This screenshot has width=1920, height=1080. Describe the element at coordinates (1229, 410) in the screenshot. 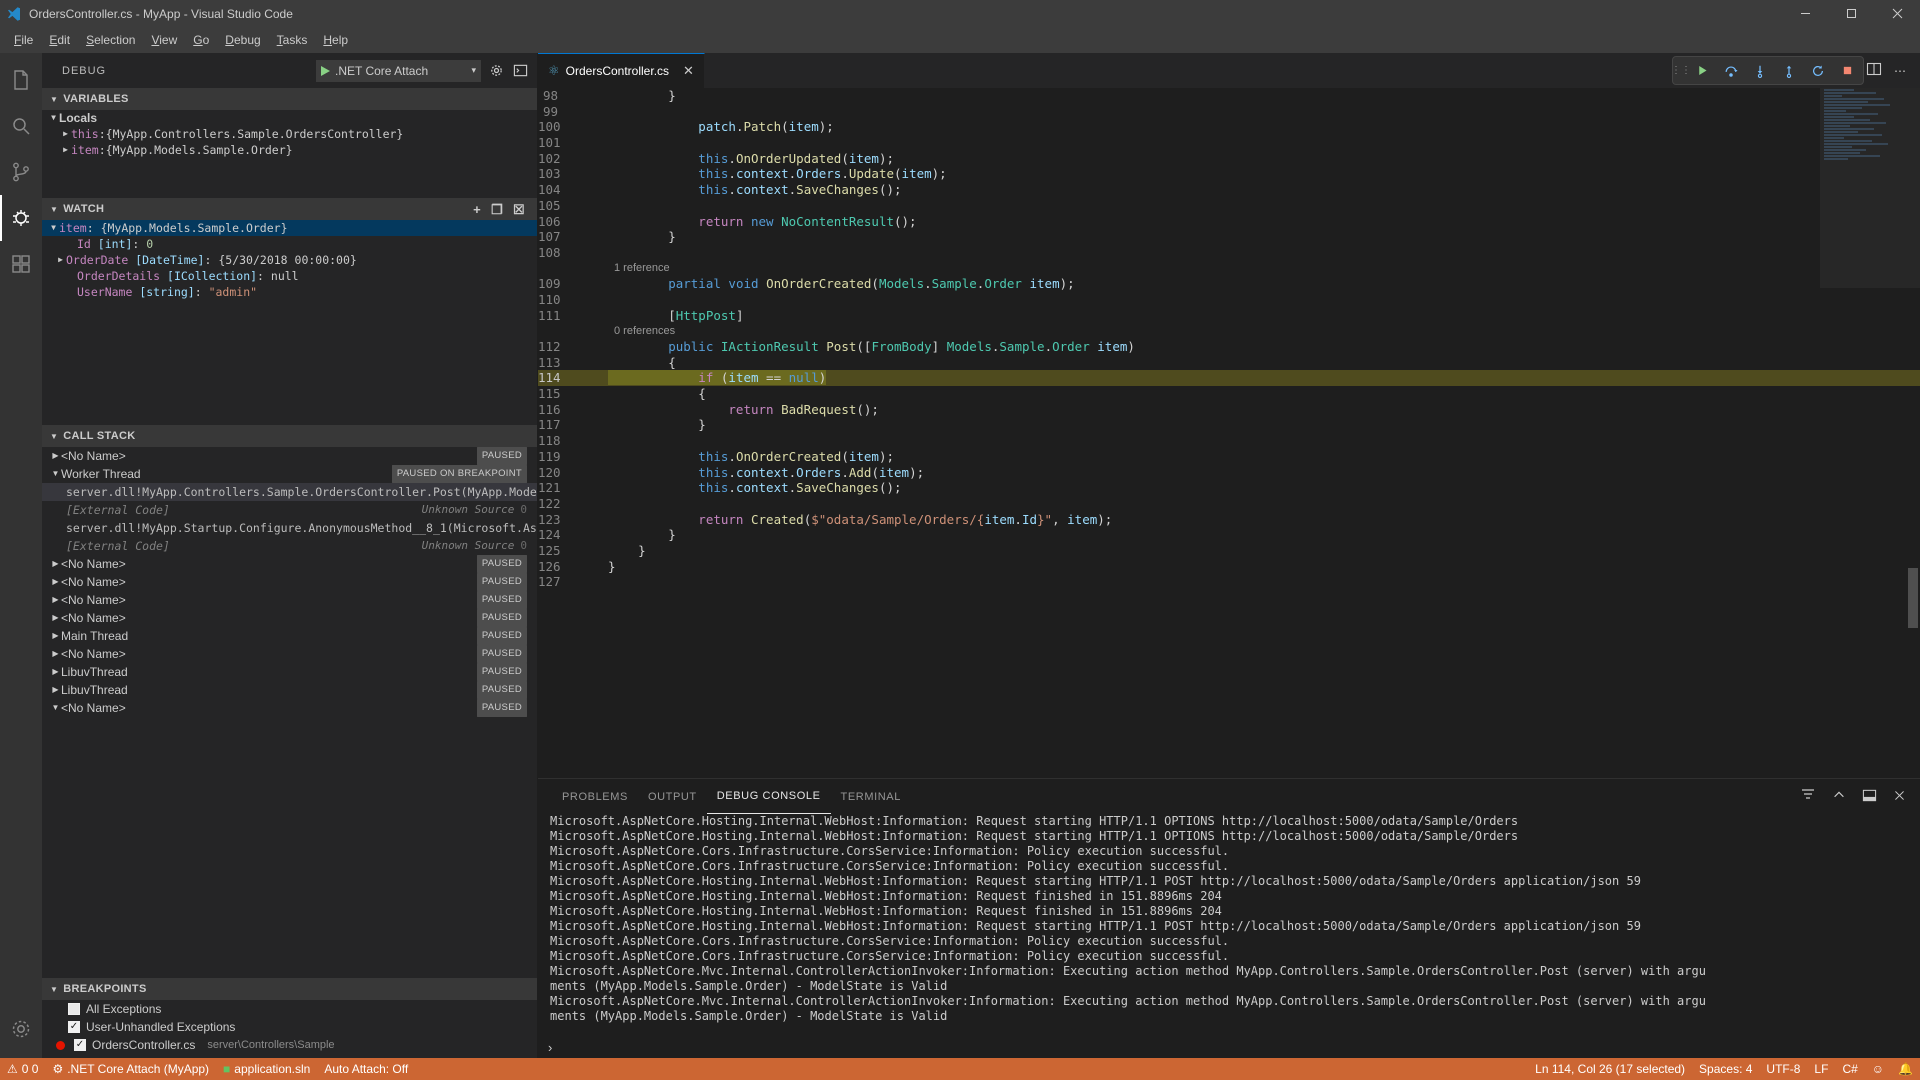

I see `code-line: 116 return BadRequest();` at that location.